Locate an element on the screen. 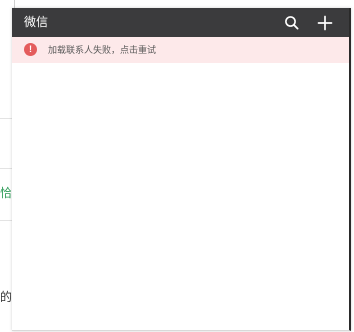  background-text-fragment: 恰 is located at coordinates (5, 193).